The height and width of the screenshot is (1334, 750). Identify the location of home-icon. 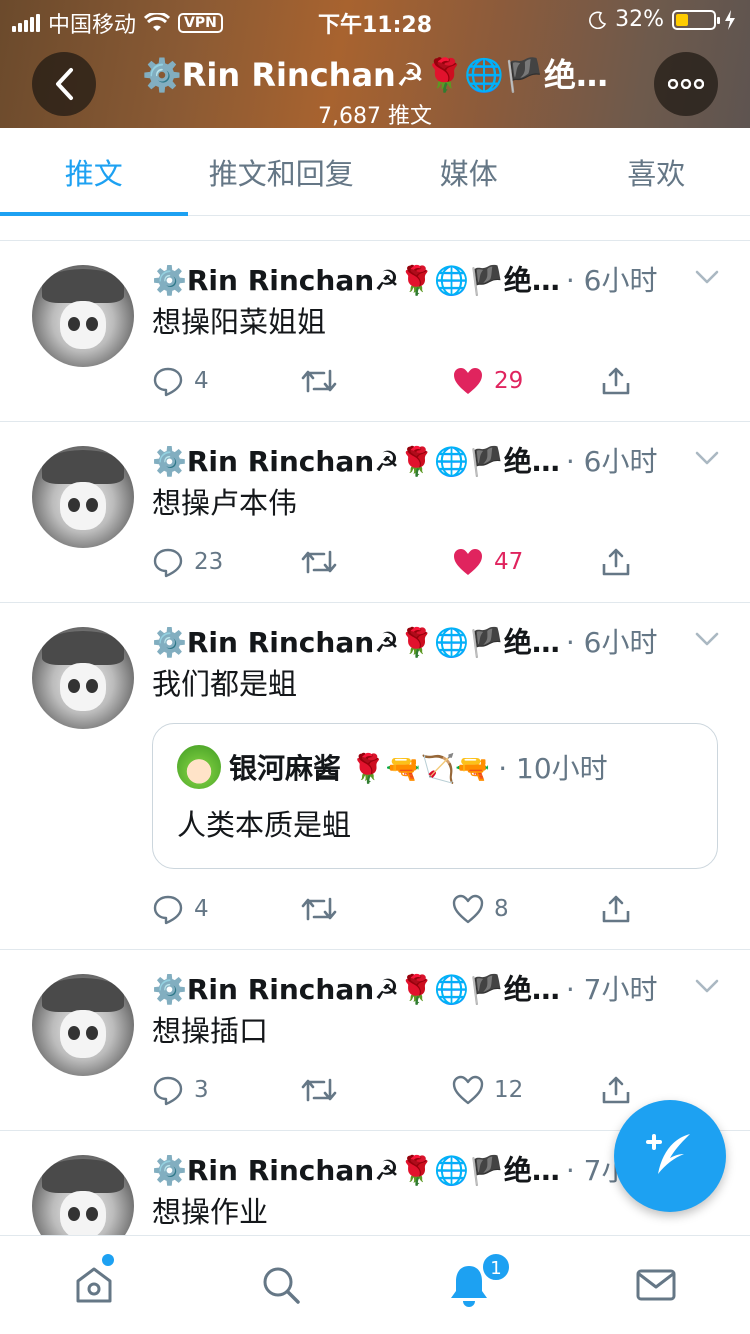
(94, 1285).